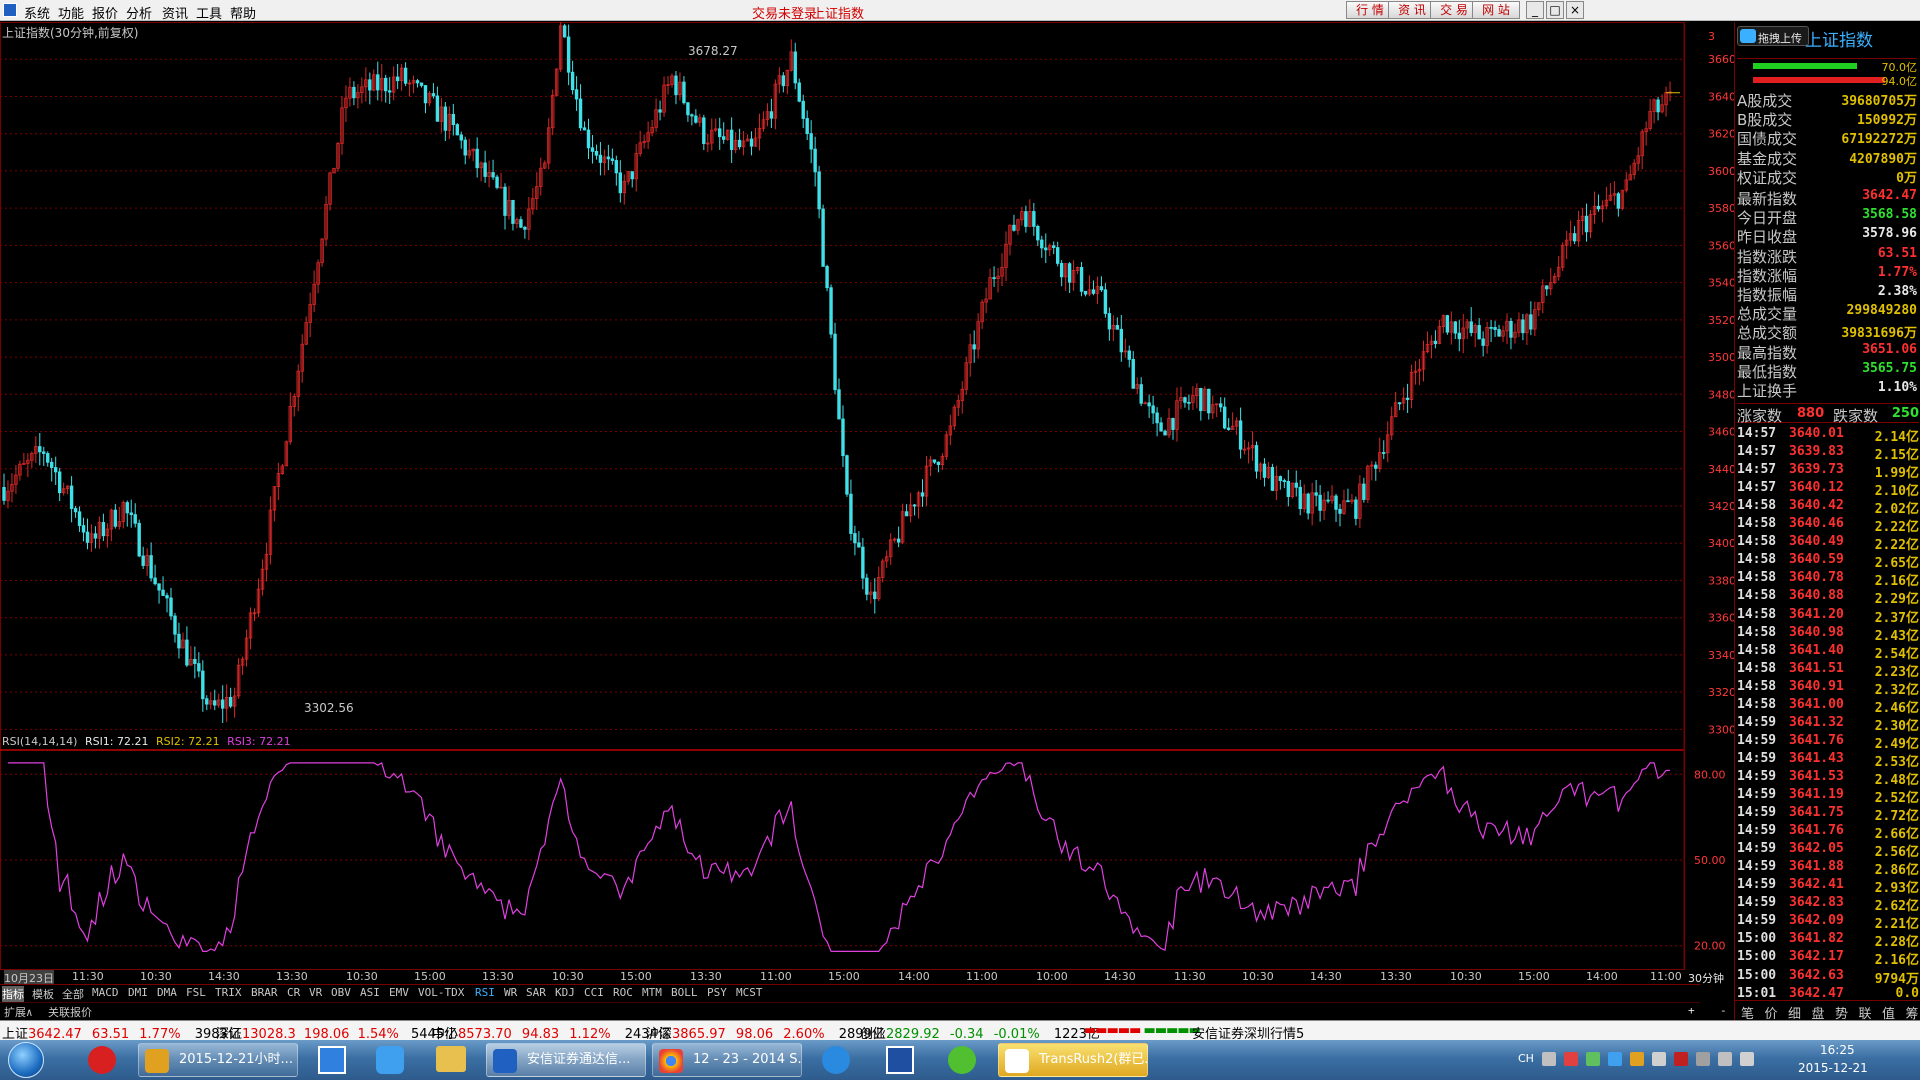 This screenshot has height=1080, width=1920. Describe the element at coordinates (1721, 357) in the screenshot. I see `price-axis-label: 3500` at that location.